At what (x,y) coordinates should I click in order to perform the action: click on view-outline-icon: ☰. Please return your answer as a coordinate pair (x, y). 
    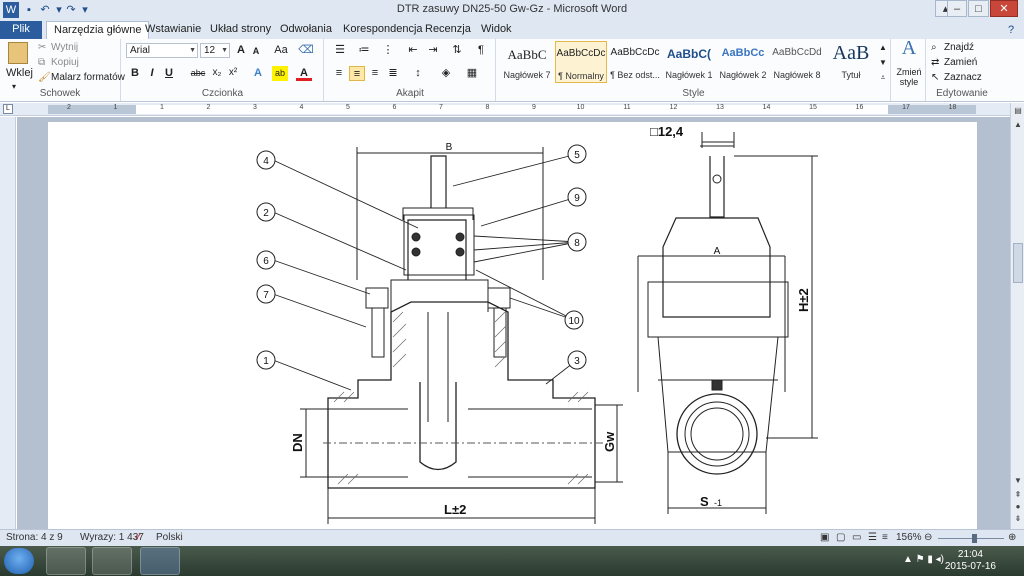
    Looking at the image, I should click on (872, 537).